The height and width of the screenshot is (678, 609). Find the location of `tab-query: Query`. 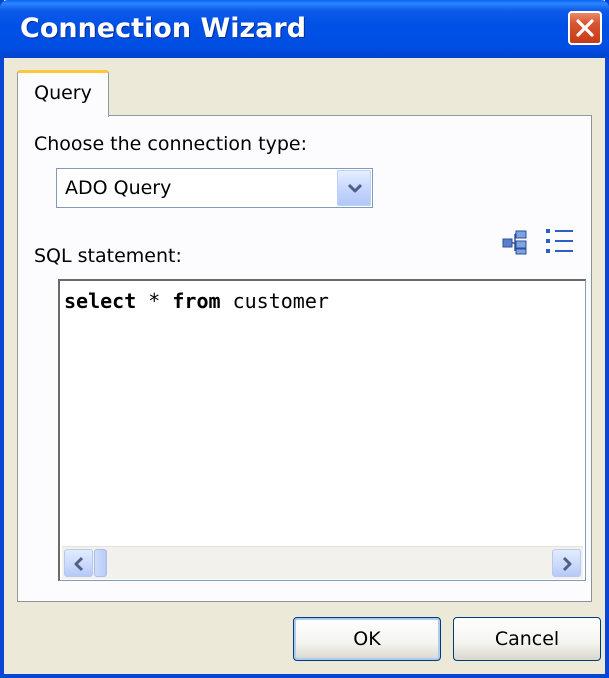

tab-query: Query is located at coordinates (63, 93).